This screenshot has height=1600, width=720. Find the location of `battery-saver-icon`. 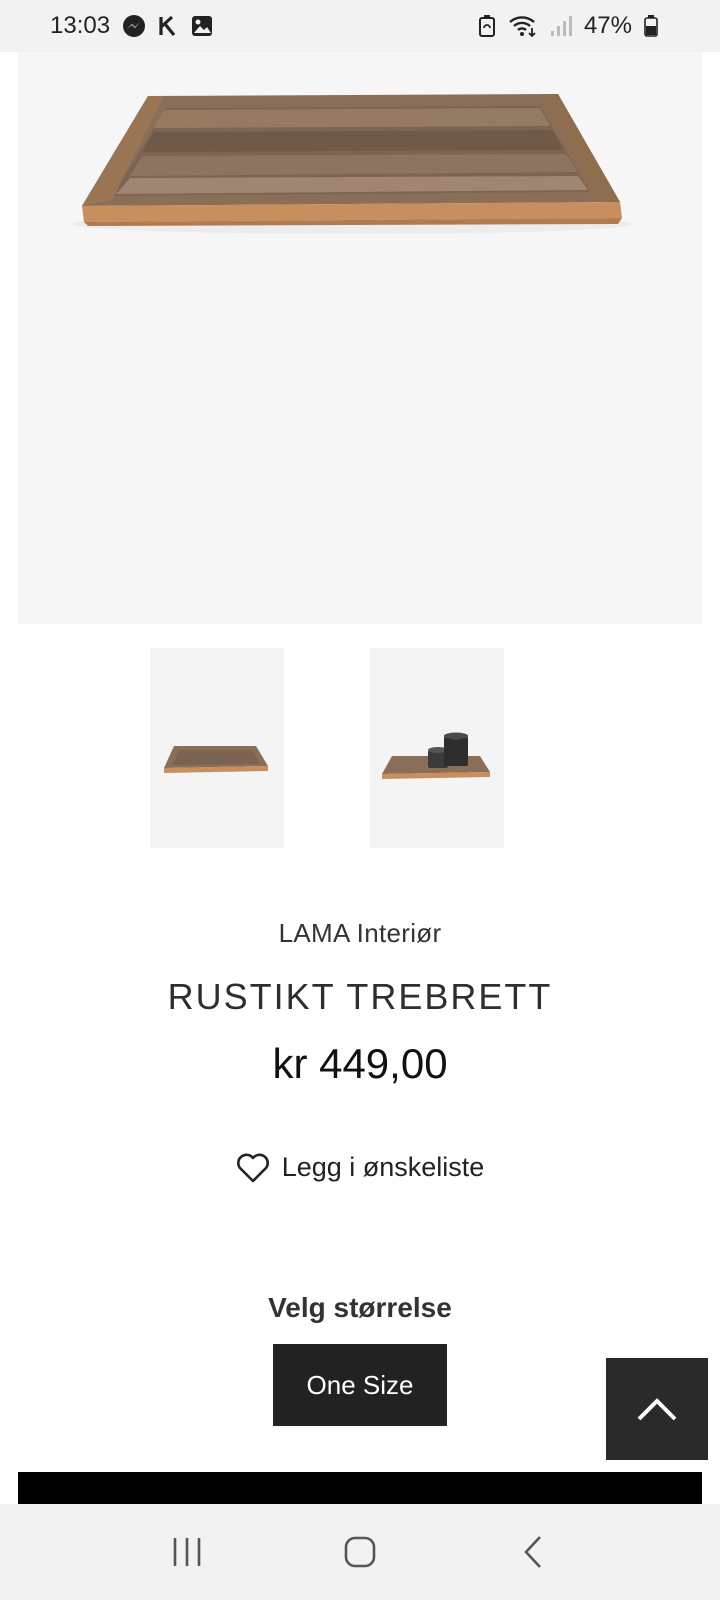

battery-saver-icon is located at coordinates (487, 26).